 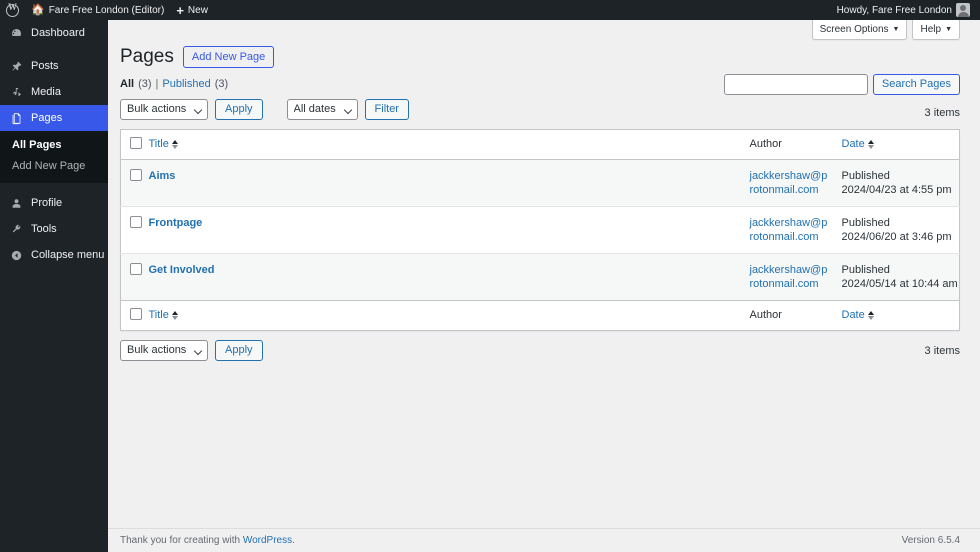 I want to click on page-title-link: Frontpage, so click(x=176, y=223).